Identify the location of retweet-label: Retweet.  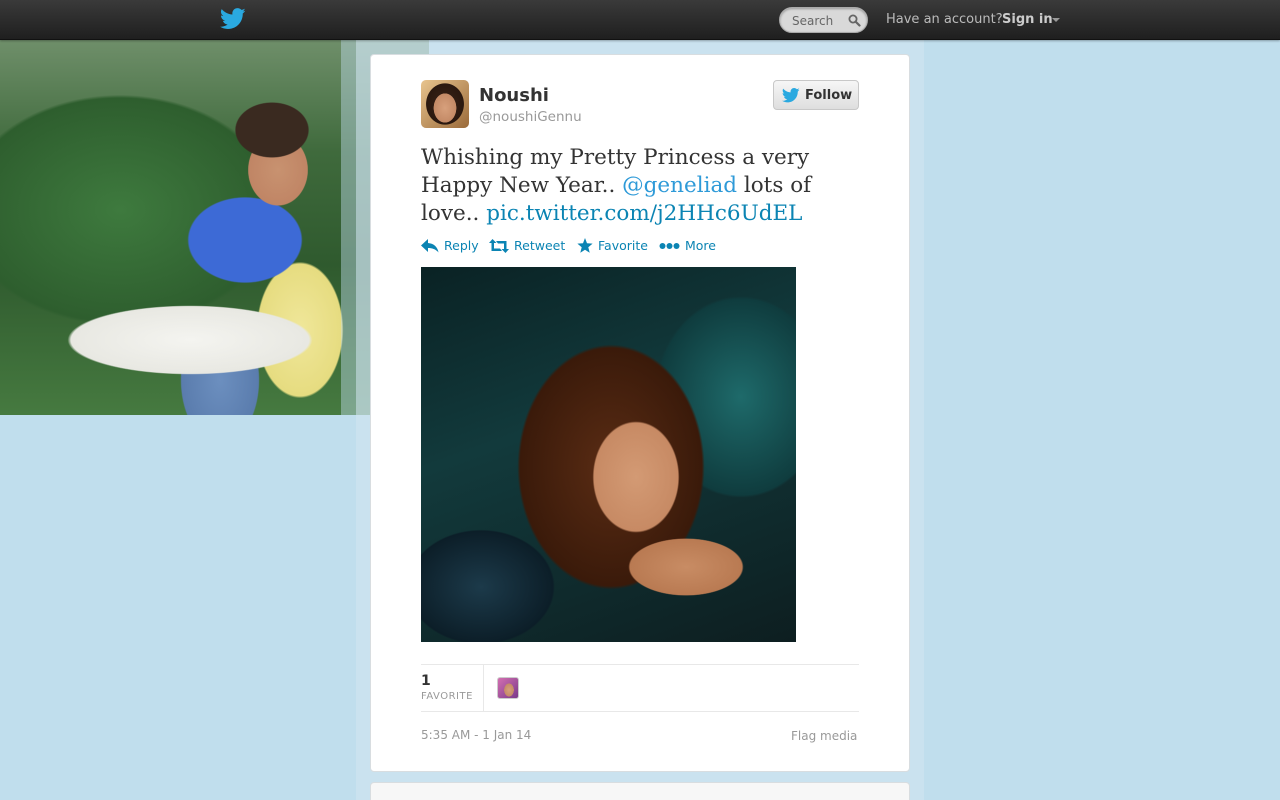
(540, 245).